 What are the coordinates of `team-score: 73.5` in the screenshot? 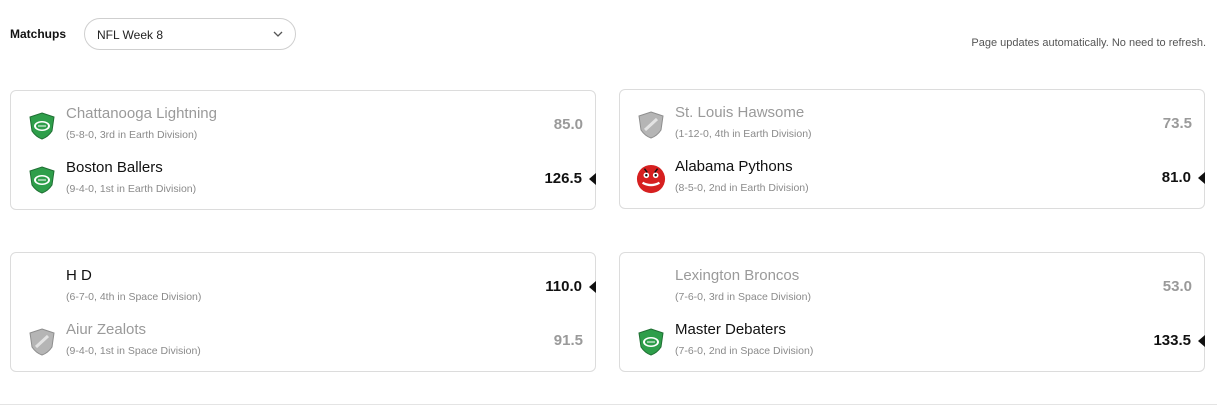 It's located at (1177, 123).